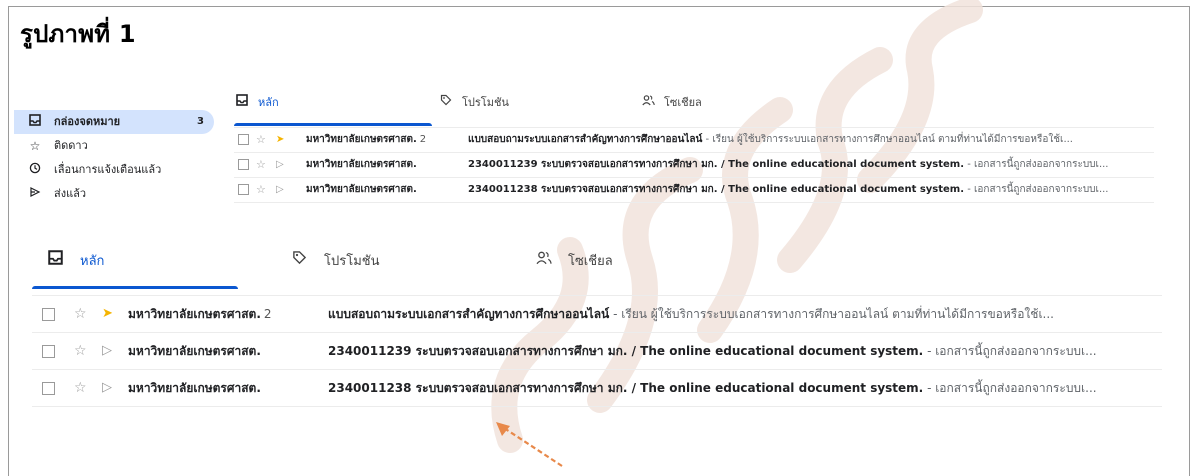  Describe the element at coordinates (35, 170) in the screenshot. I see `clock-icon` at that location.